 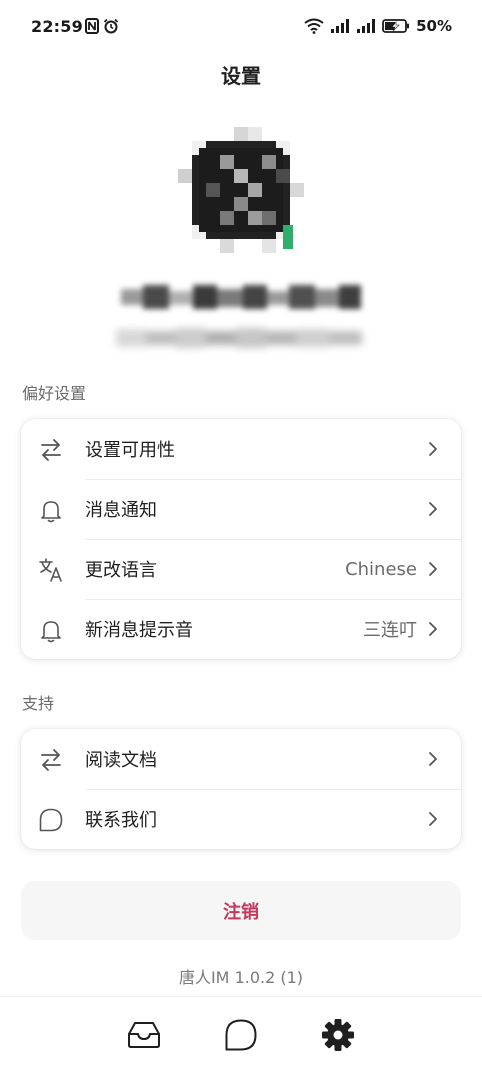 I want to click on support-card: 阅读文档 联系我们, so click(x=241, y=789).